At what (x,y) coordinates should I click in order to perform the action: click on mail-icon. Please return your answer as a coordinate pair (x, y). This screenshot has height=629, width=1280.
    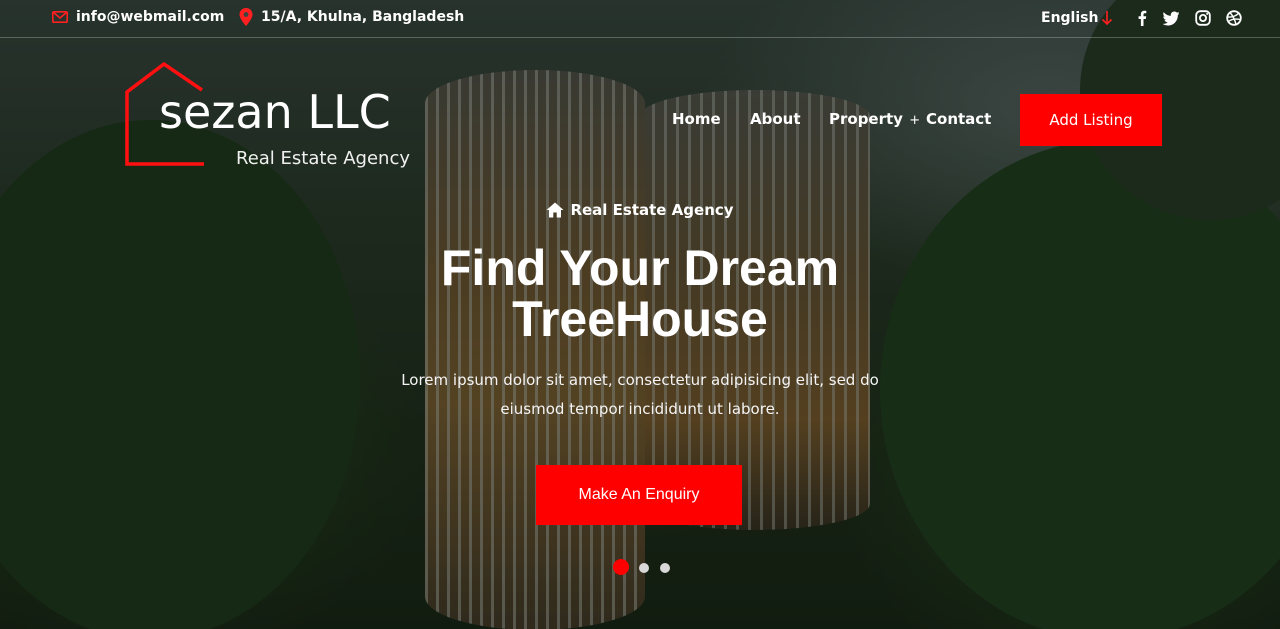
    Looking at the image, I should click on (60, 17).